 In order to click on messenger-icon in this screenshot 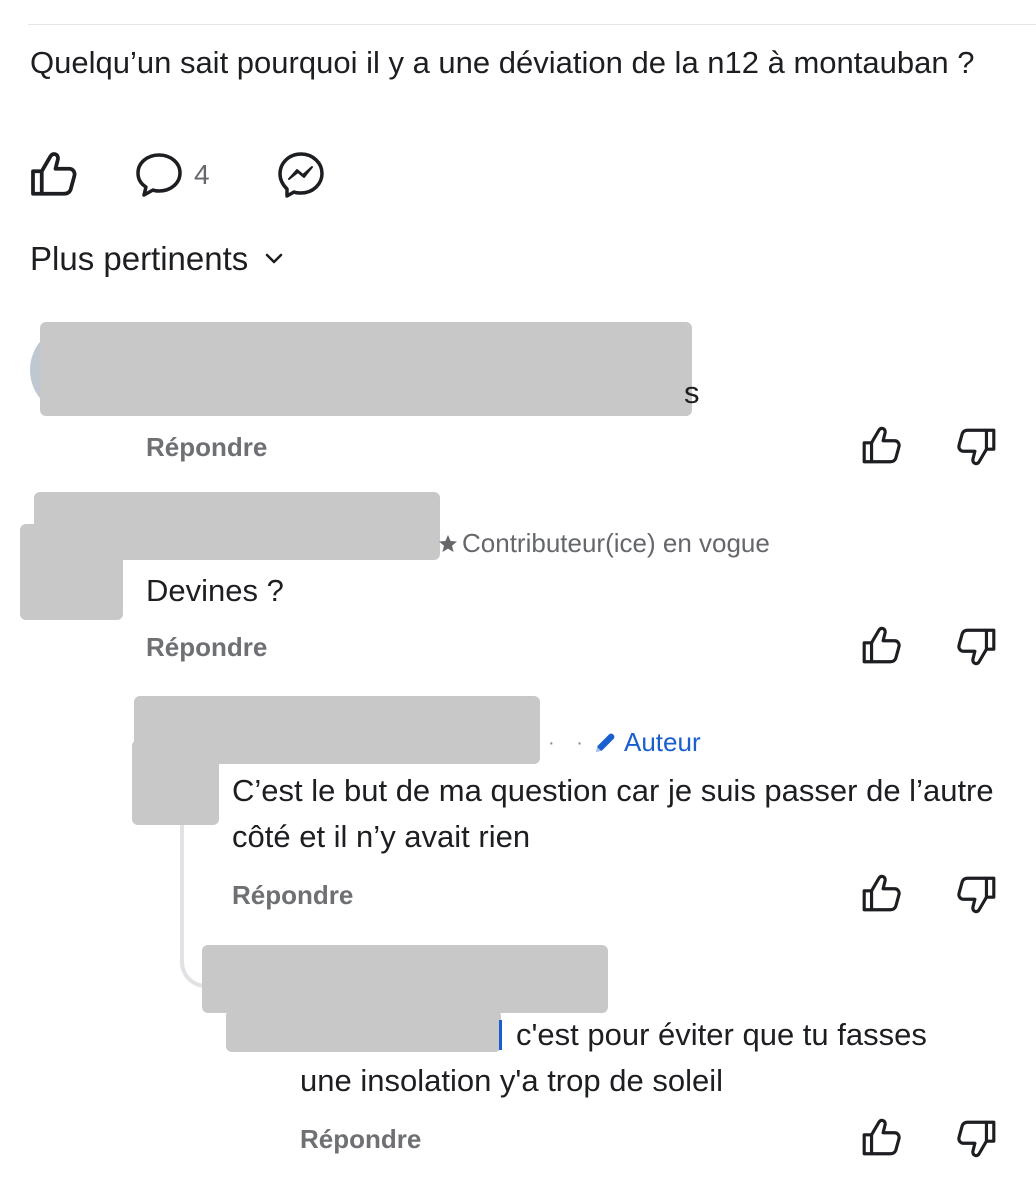, I will do `click(301, 175)`.